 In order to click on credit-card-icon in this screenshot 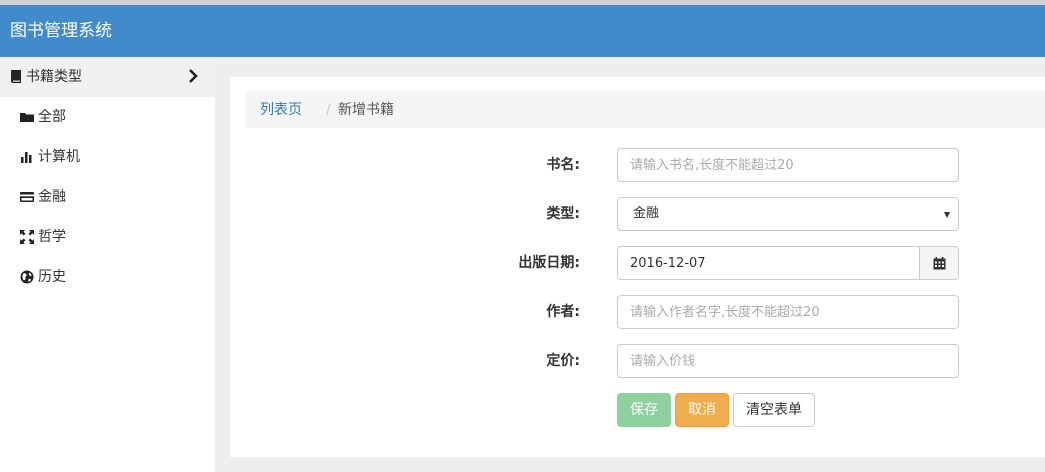, I will do `click(27, 197)`.